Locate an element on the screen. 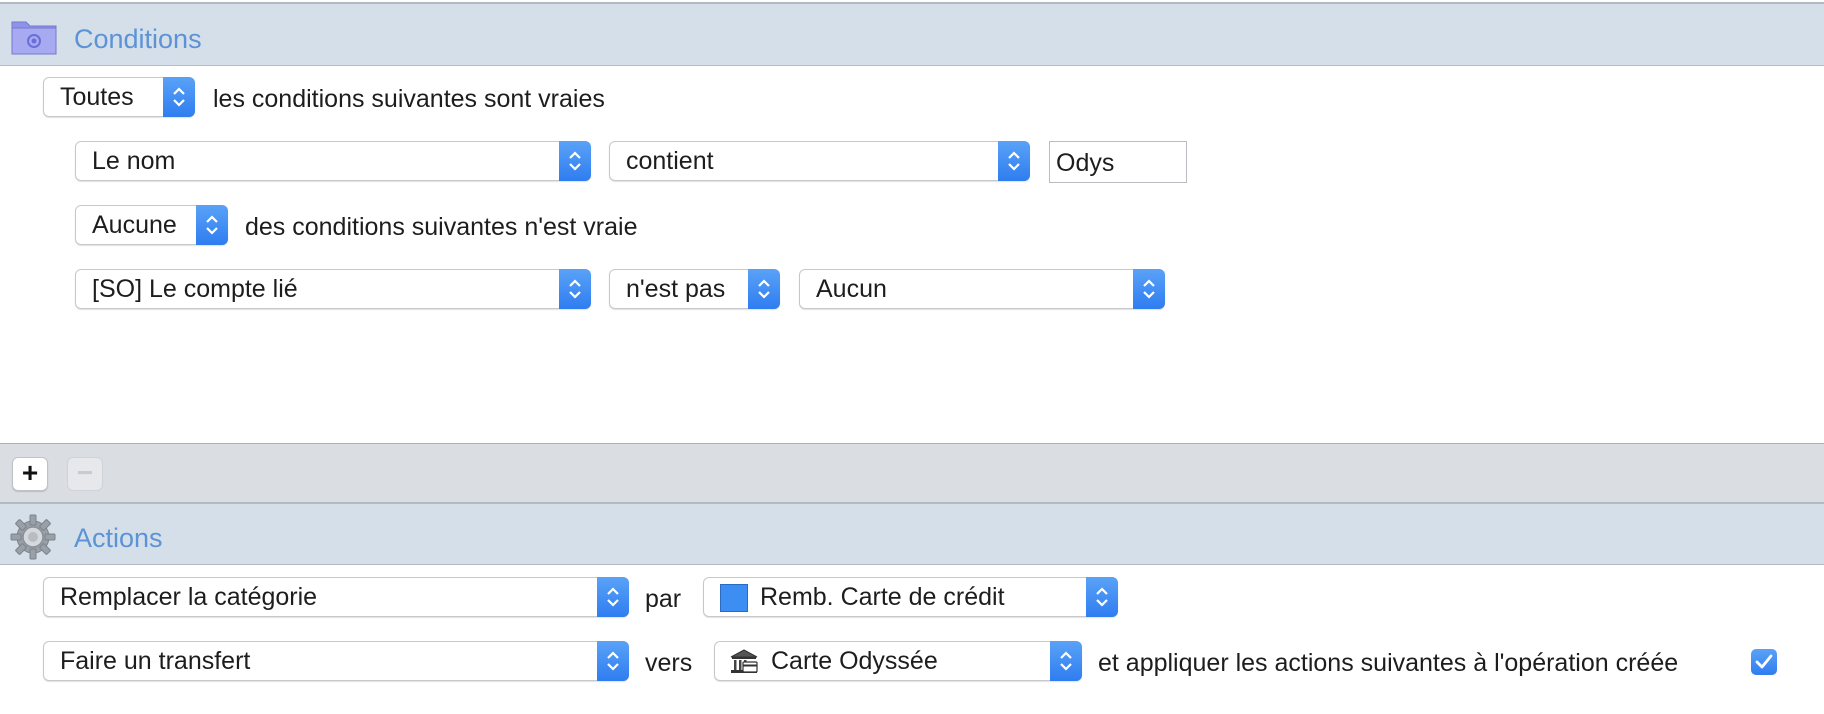 The image size is (1824, 714). group-condition-value-value: Aucun is located at coordinates (851, 289).